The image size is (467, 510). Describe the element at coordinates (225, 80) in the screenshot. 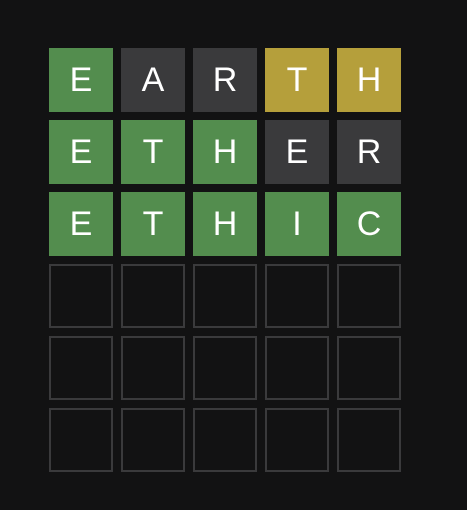

I see `tile-r1-c3: R` at that location.